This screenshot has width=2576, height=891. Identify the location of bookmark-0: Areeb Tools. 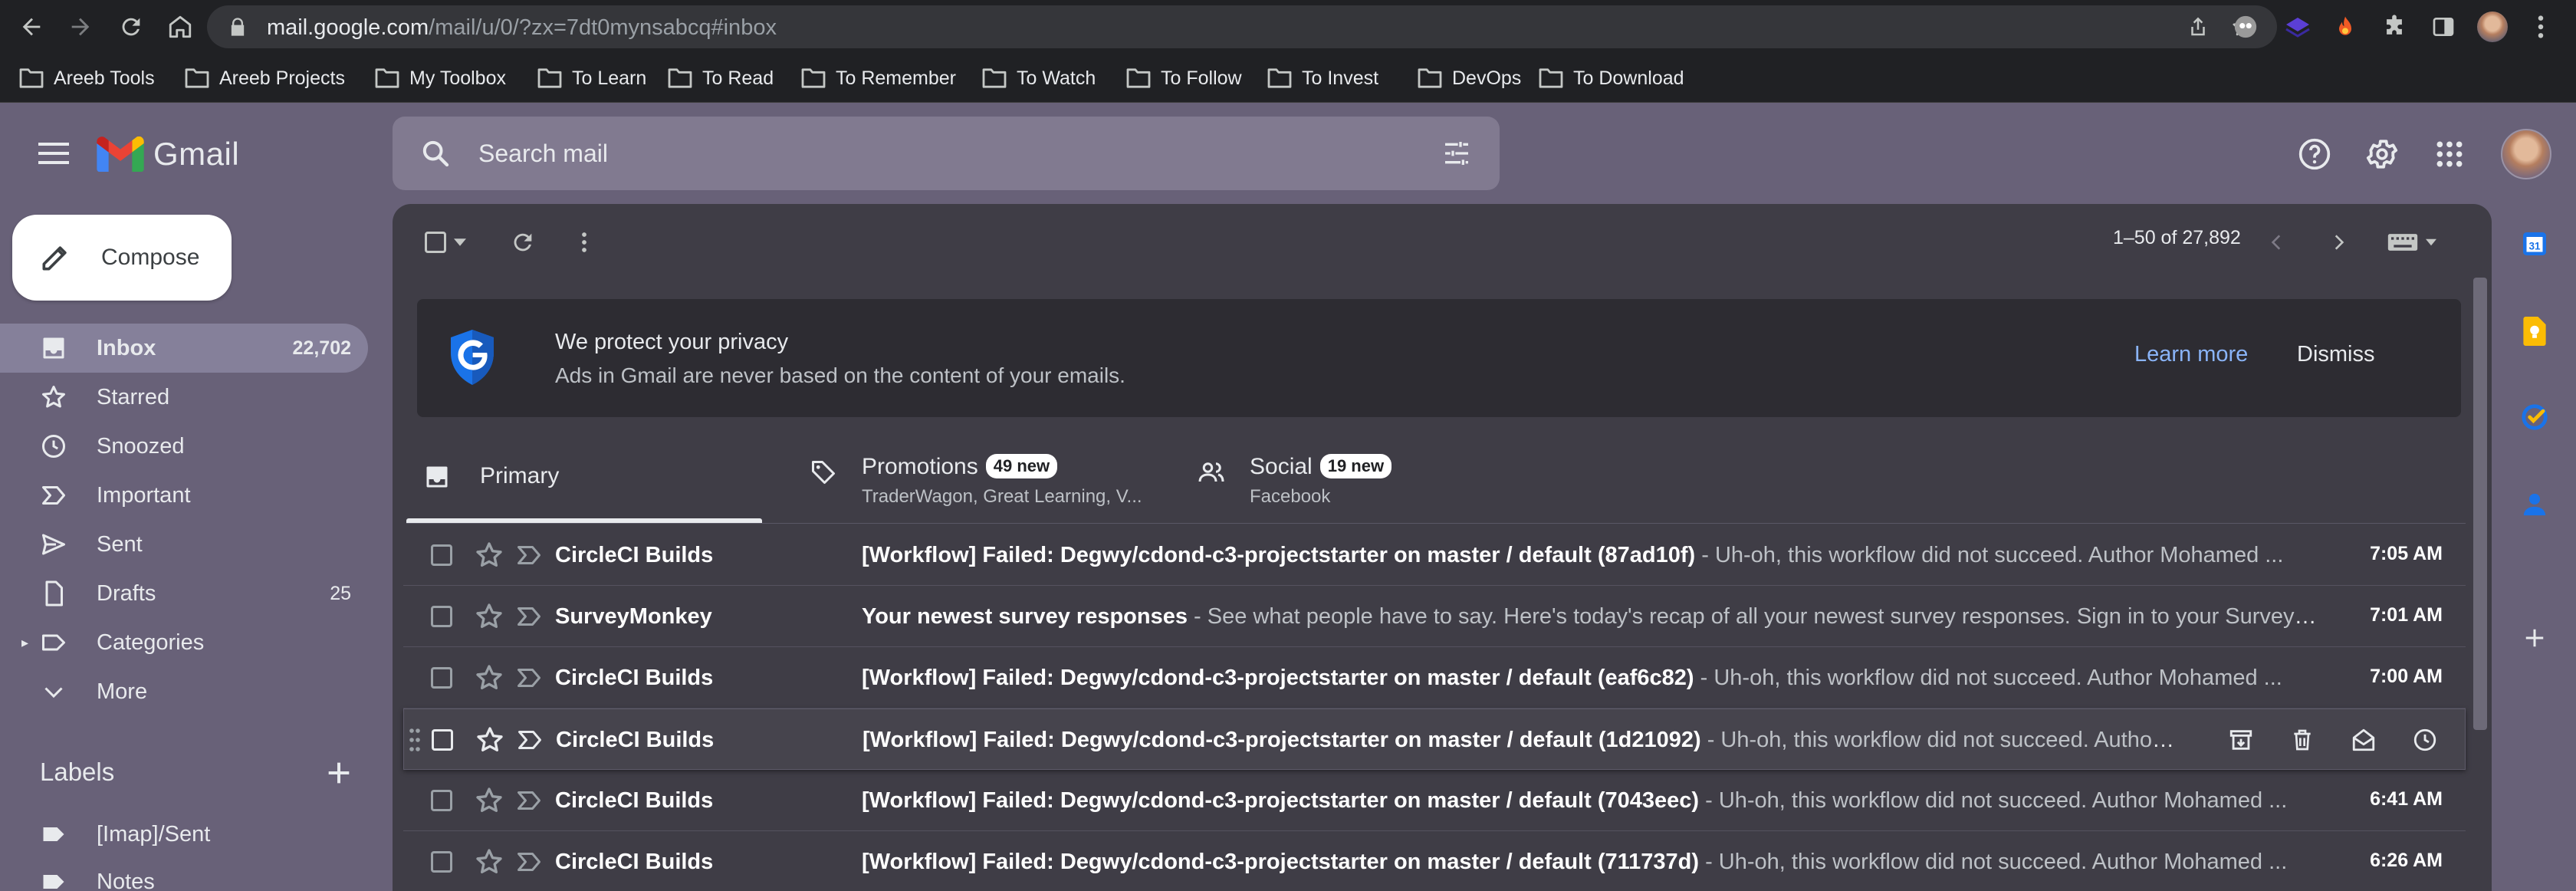
(86, 78).